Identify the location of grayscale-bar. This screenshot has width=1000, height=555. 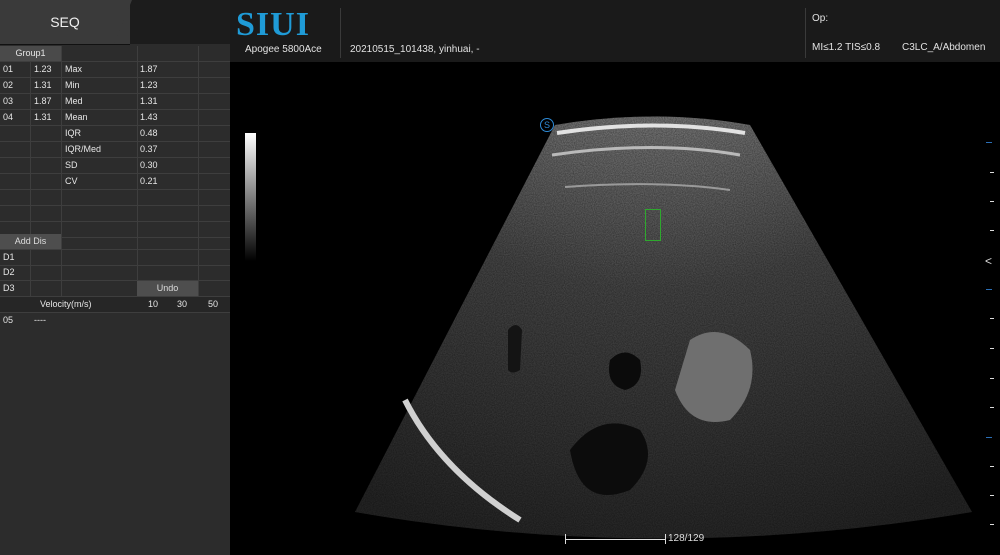
(250, 197).